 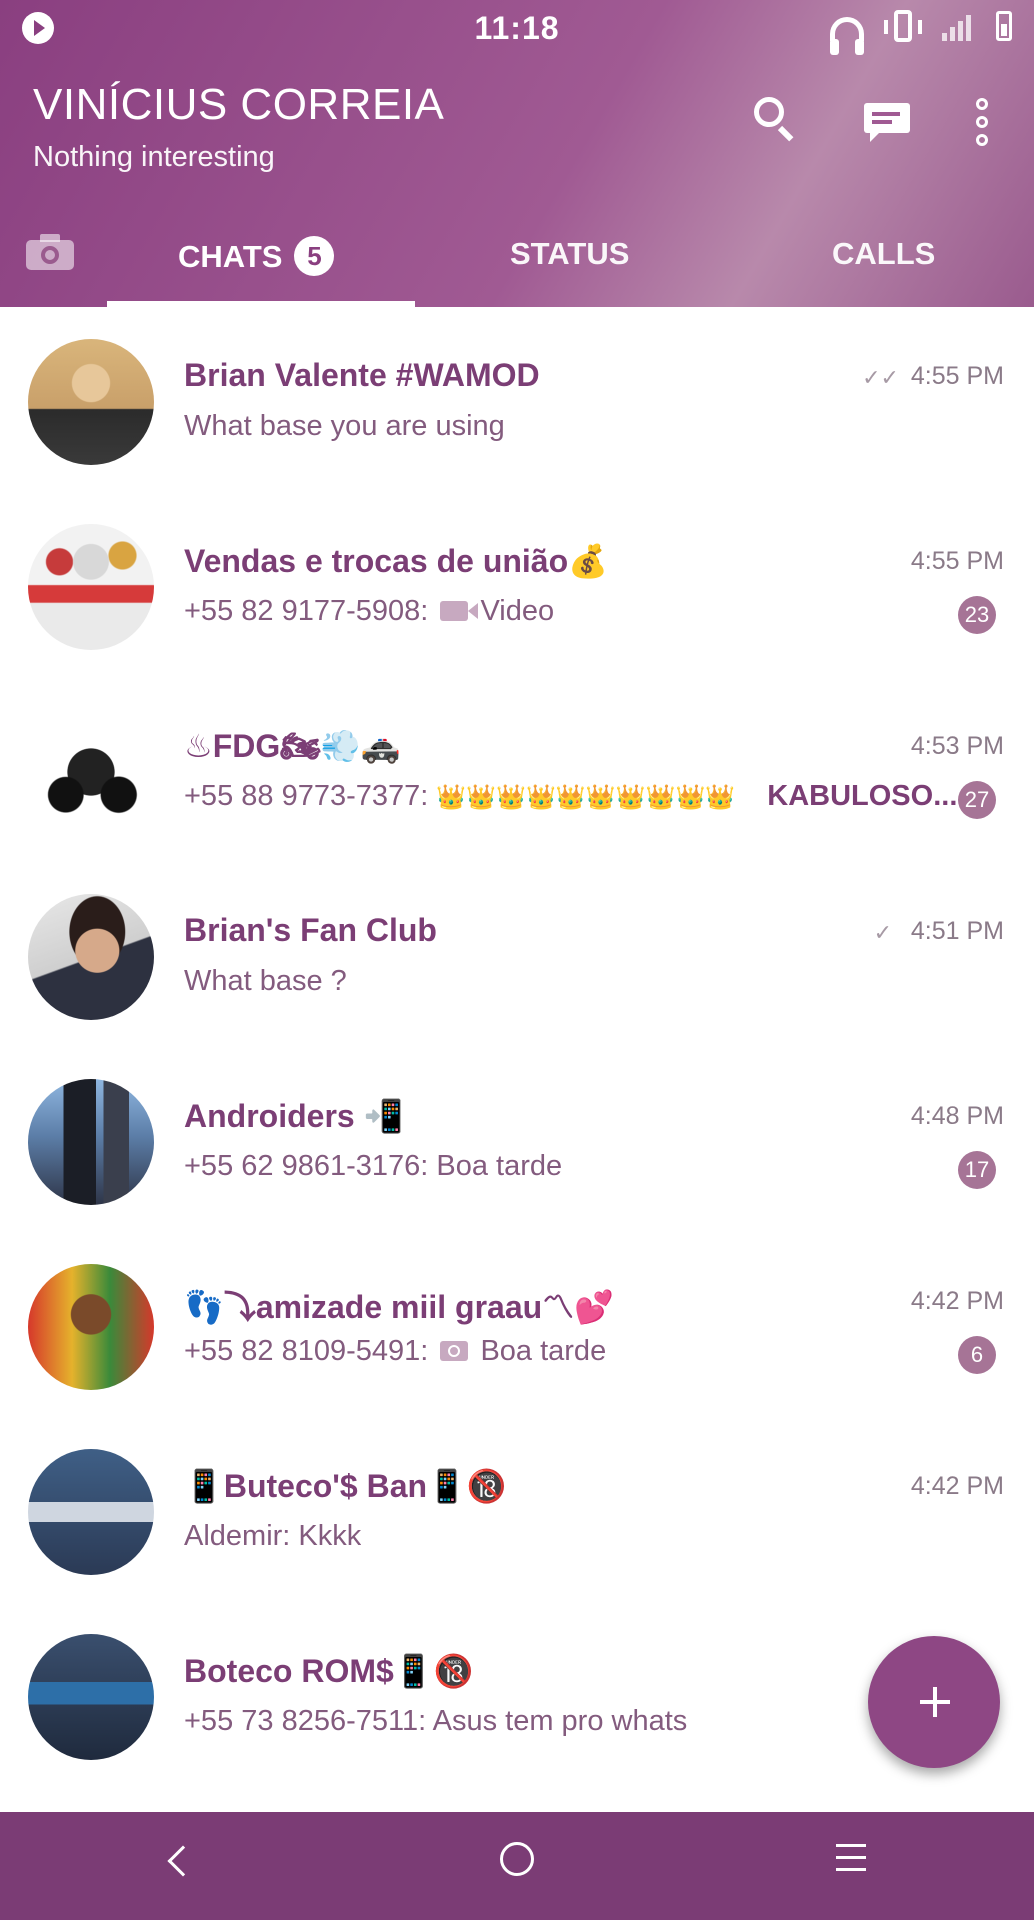 I want to click on preview-text: Asus tem pro whats, so click(x=560, y=1721).